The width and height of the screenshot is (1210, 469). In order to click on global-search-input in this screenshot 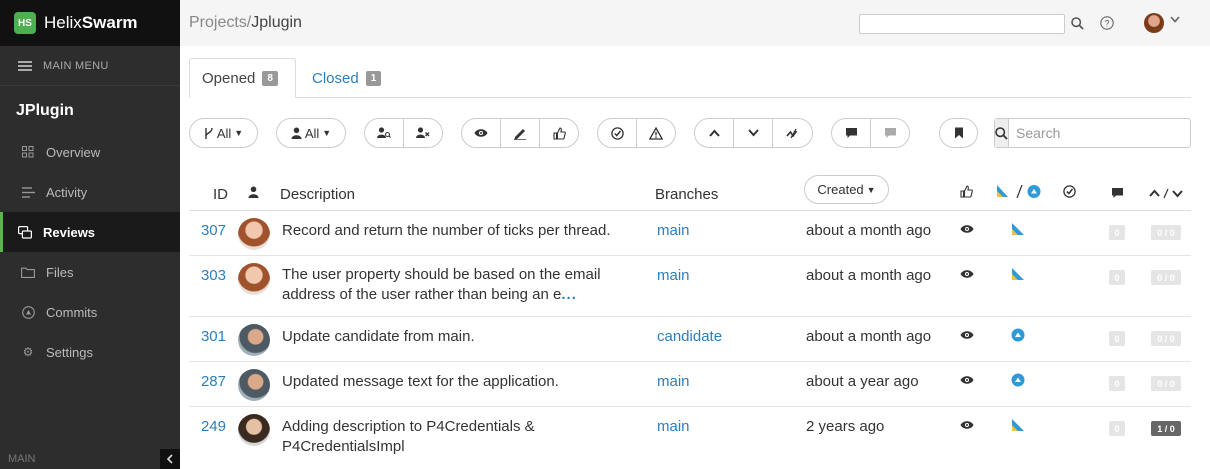, I will do `click(962, 24)`.